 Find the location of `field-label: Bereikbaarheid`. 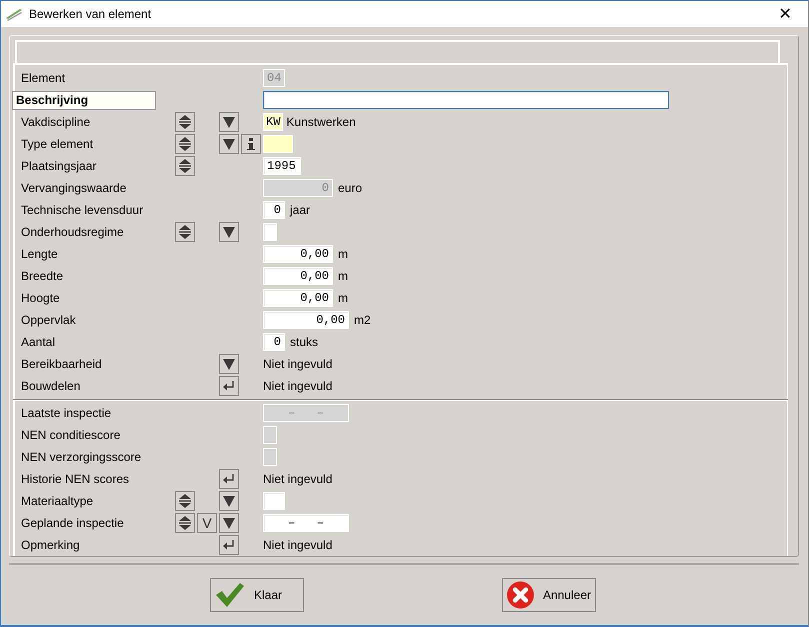

field-label: Bereikbaarheid is located at coordinates (61, 364).